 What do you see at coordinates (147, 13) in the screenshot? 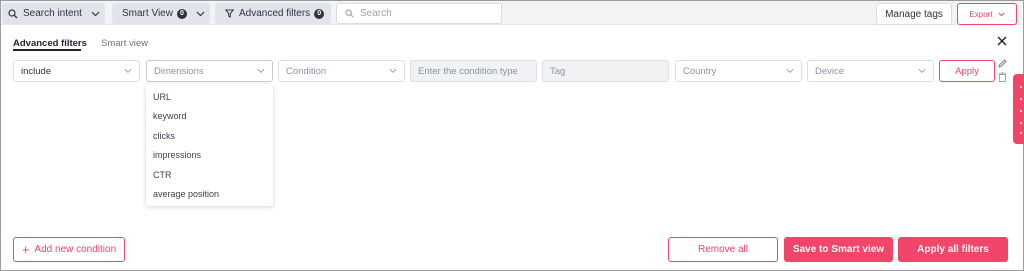
I see `smart-view-label: Smart View` at bounding box center [147, 13].